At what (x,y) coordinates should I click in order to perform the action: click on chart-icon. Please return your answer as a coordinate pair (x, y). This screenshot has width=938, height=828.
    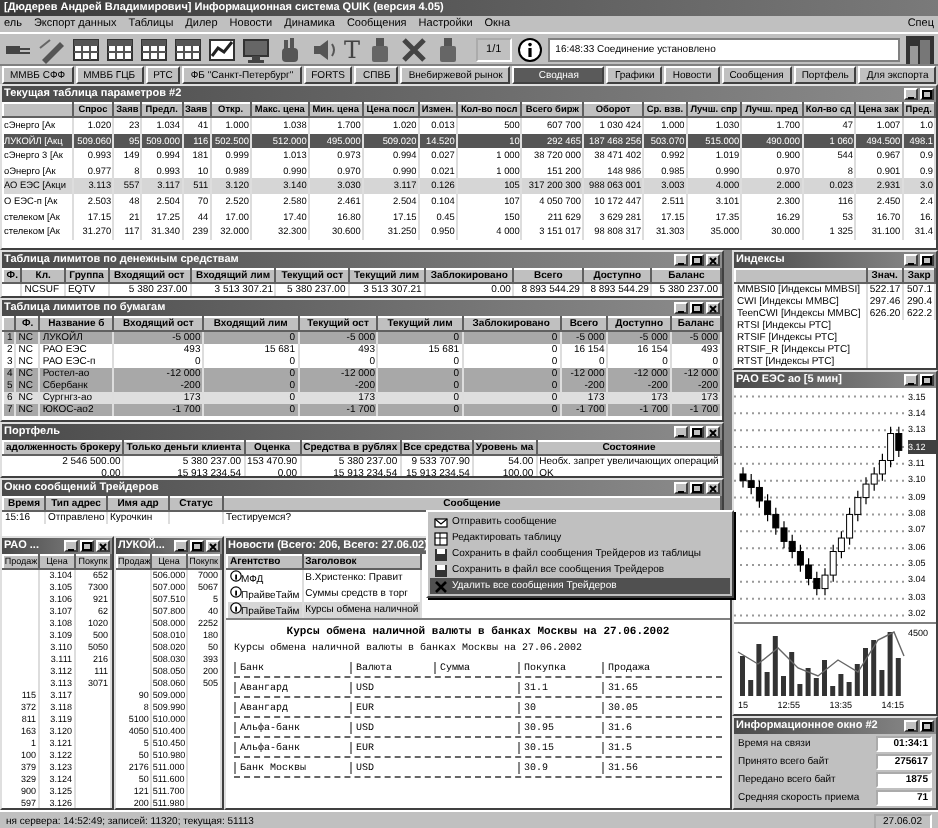
    Looking at the image, I should click on (222, 49).